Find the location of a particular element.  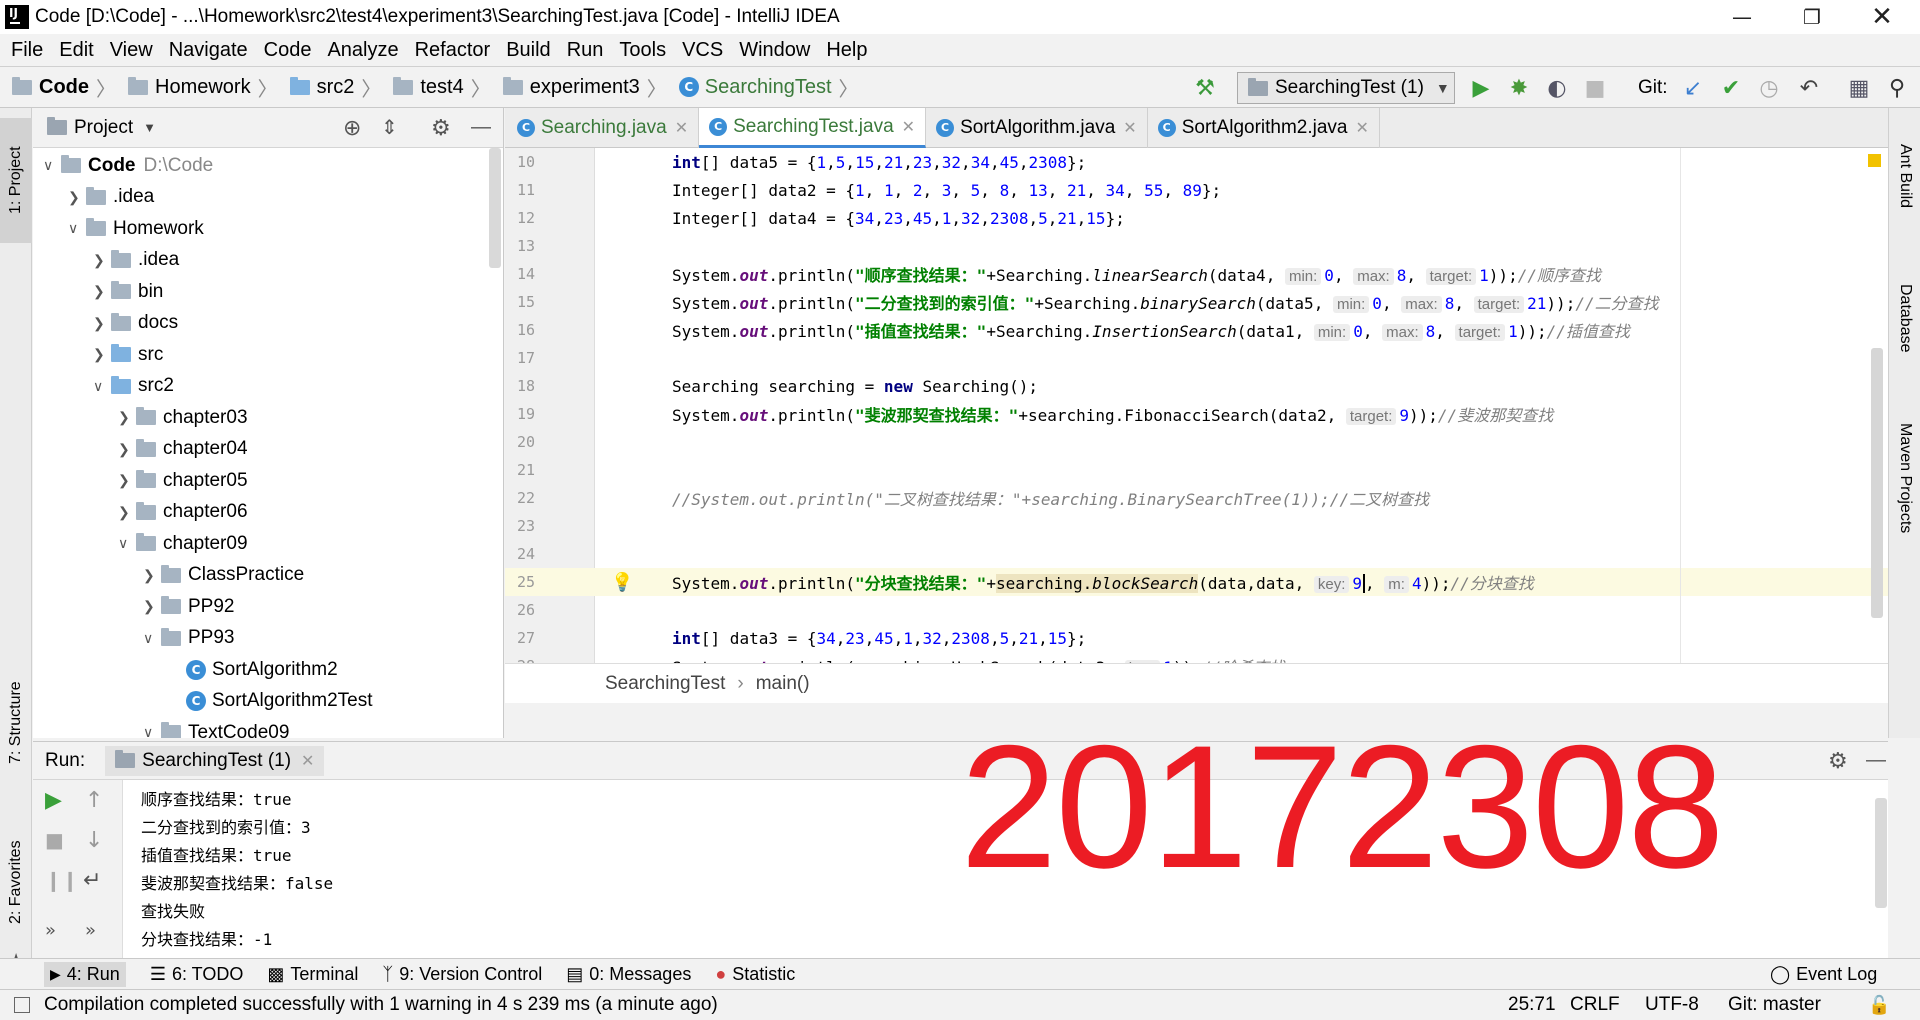

tree-item: C SortAlgorithm2 is located at coordinates (253, 669).